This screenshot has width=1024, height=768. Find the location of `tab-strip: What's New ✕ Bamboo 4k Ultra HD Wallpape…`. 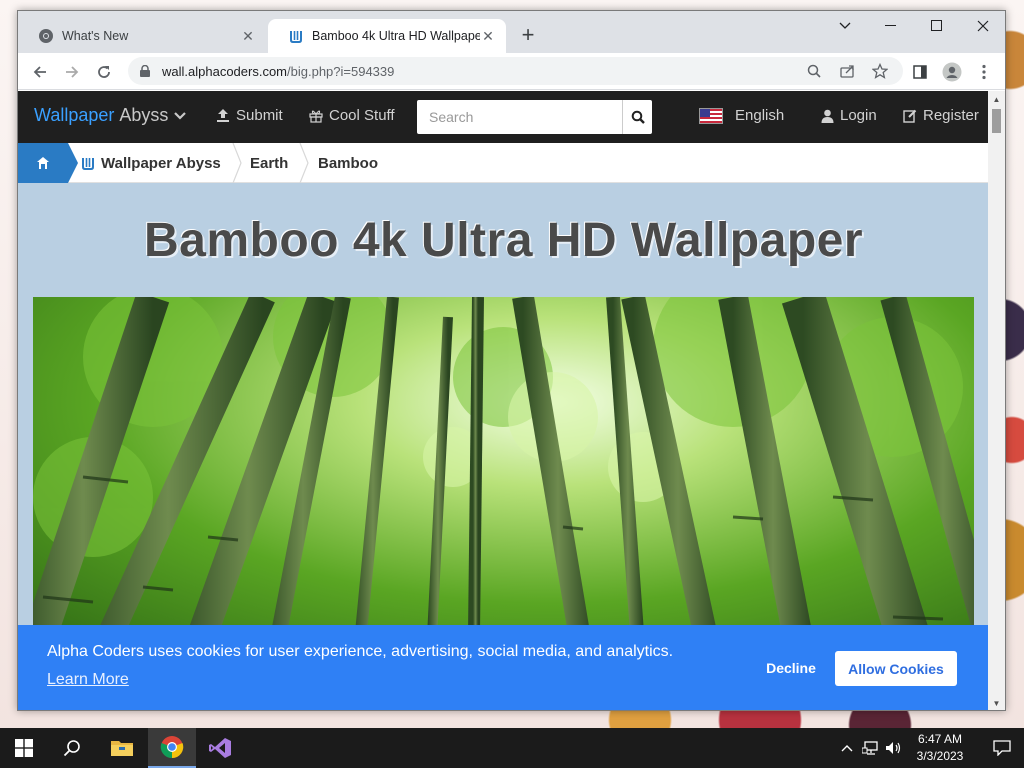

tab-strip: What's New ✕ Bamboo 4k Ultra HD Wallpape… is located at coordinates (511, 32).